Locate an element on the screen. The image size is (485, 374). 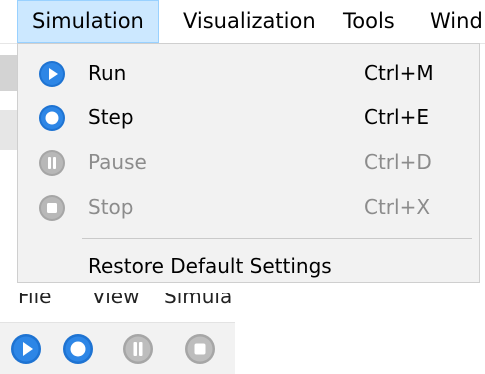
menu-item-step-shortcut: Ctrl+E is located at coordinates (396, 117).